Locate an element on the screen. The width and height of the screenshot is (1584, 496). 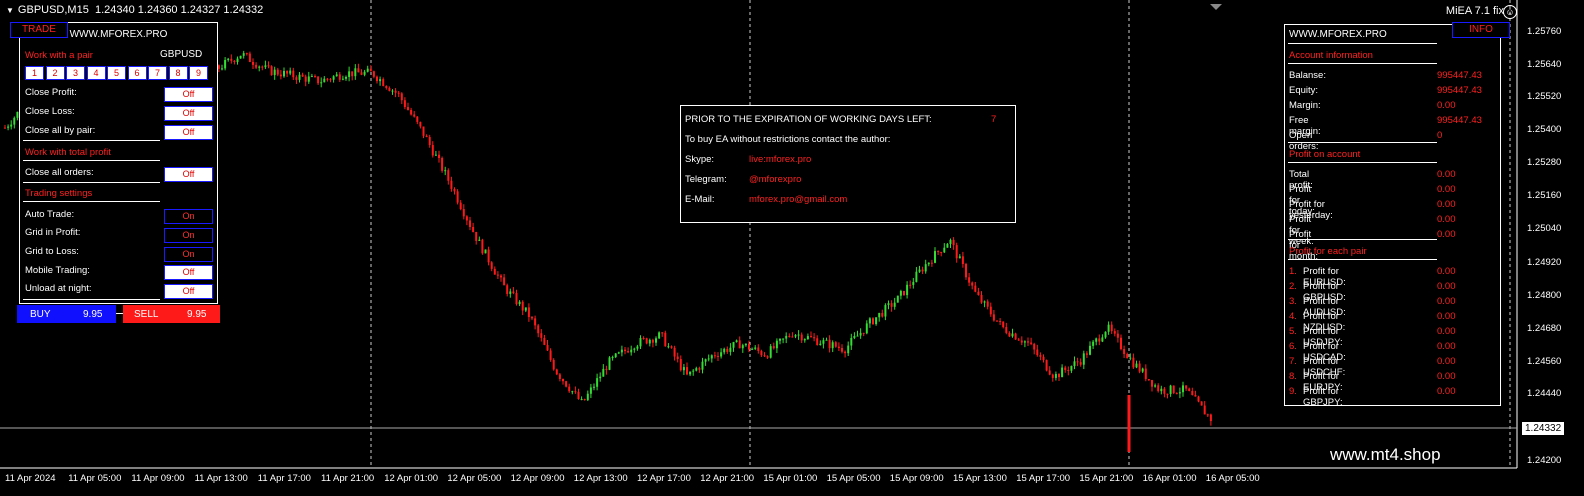
unload-night-toggle: Off is located at coordinates (188, 291).